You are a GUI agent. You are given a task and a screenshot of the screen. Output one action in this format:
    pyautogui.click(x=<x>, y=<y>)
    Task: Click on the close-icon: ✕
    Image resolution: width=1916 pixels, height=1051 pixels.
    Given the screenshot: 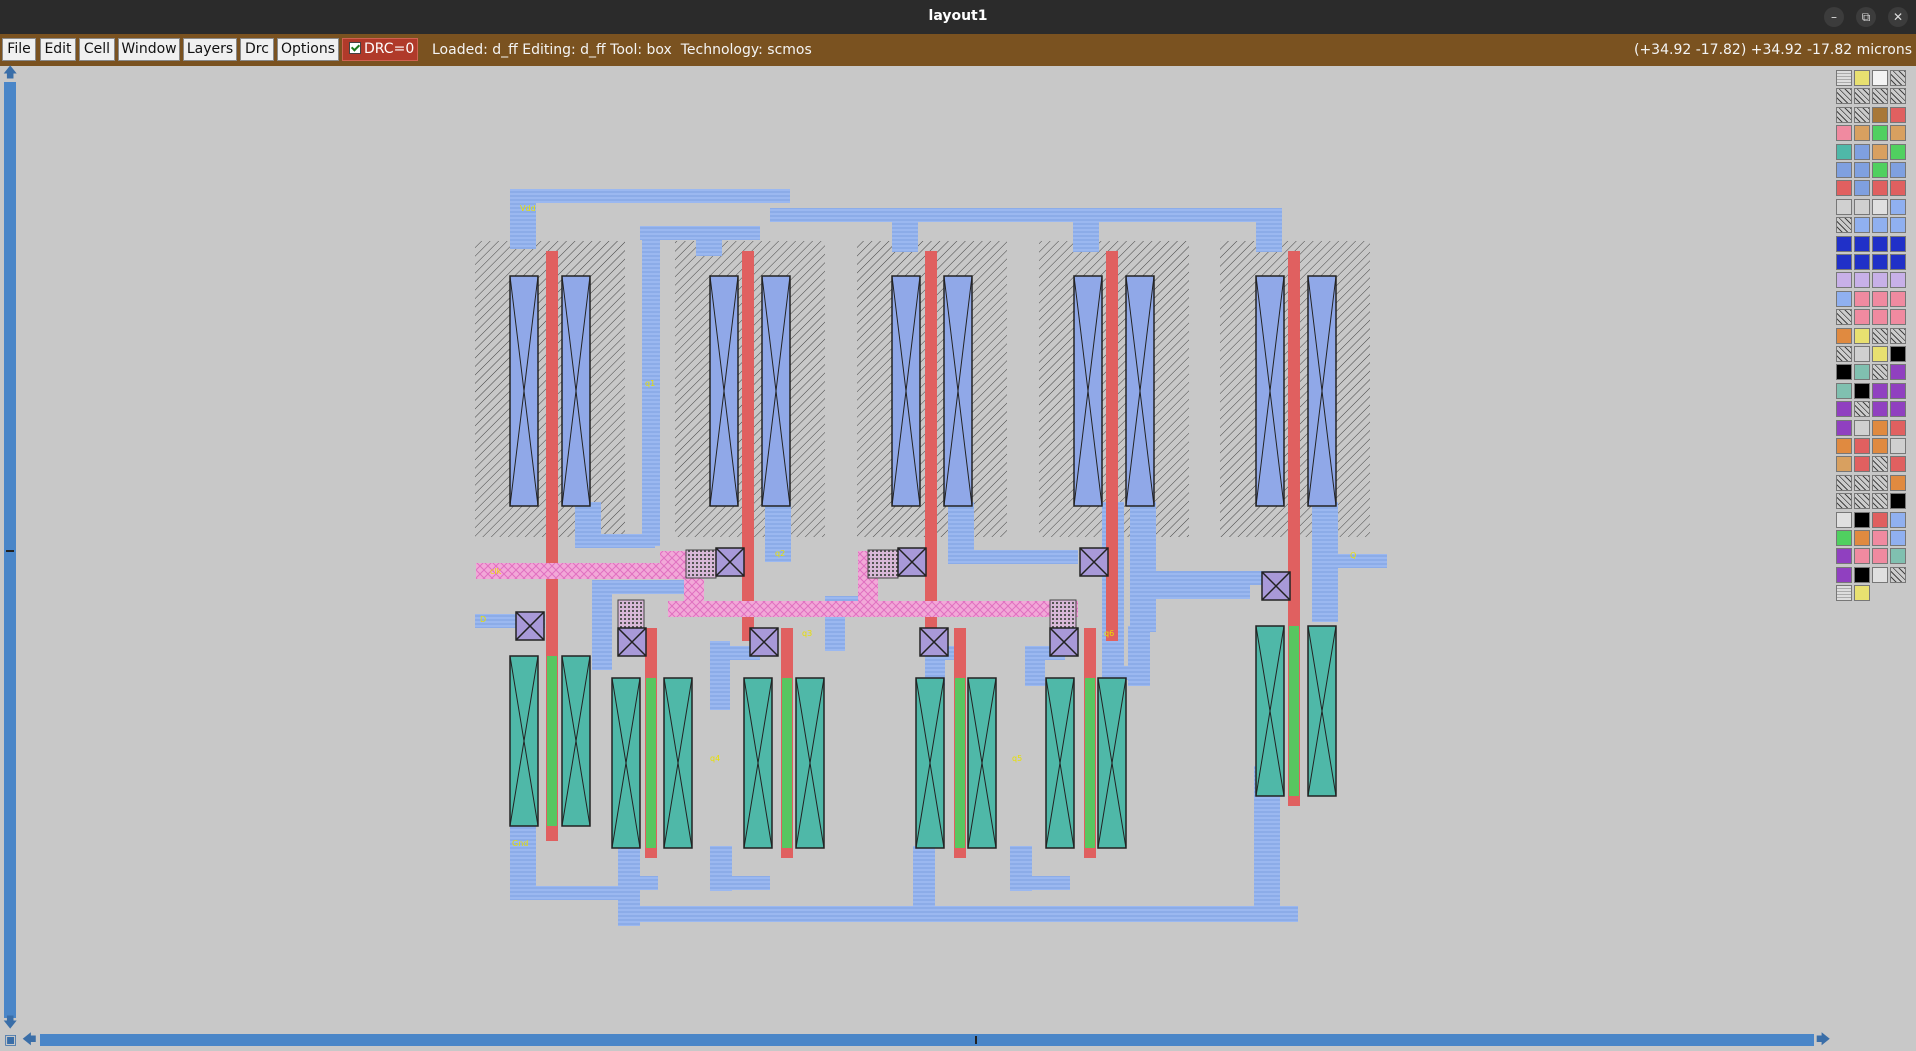 What is the action you would take?
    pyautogui.click(x=1898, y=17)
    